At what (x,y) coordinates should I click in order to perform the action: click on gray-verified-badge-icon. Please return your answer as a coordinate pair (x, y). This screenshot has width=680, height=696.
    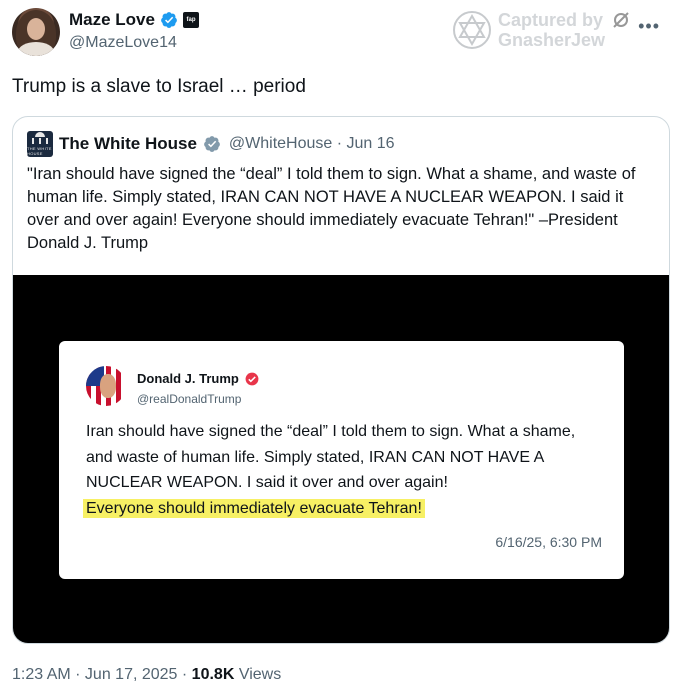
    Looking at the image, I should click on (212, 144).